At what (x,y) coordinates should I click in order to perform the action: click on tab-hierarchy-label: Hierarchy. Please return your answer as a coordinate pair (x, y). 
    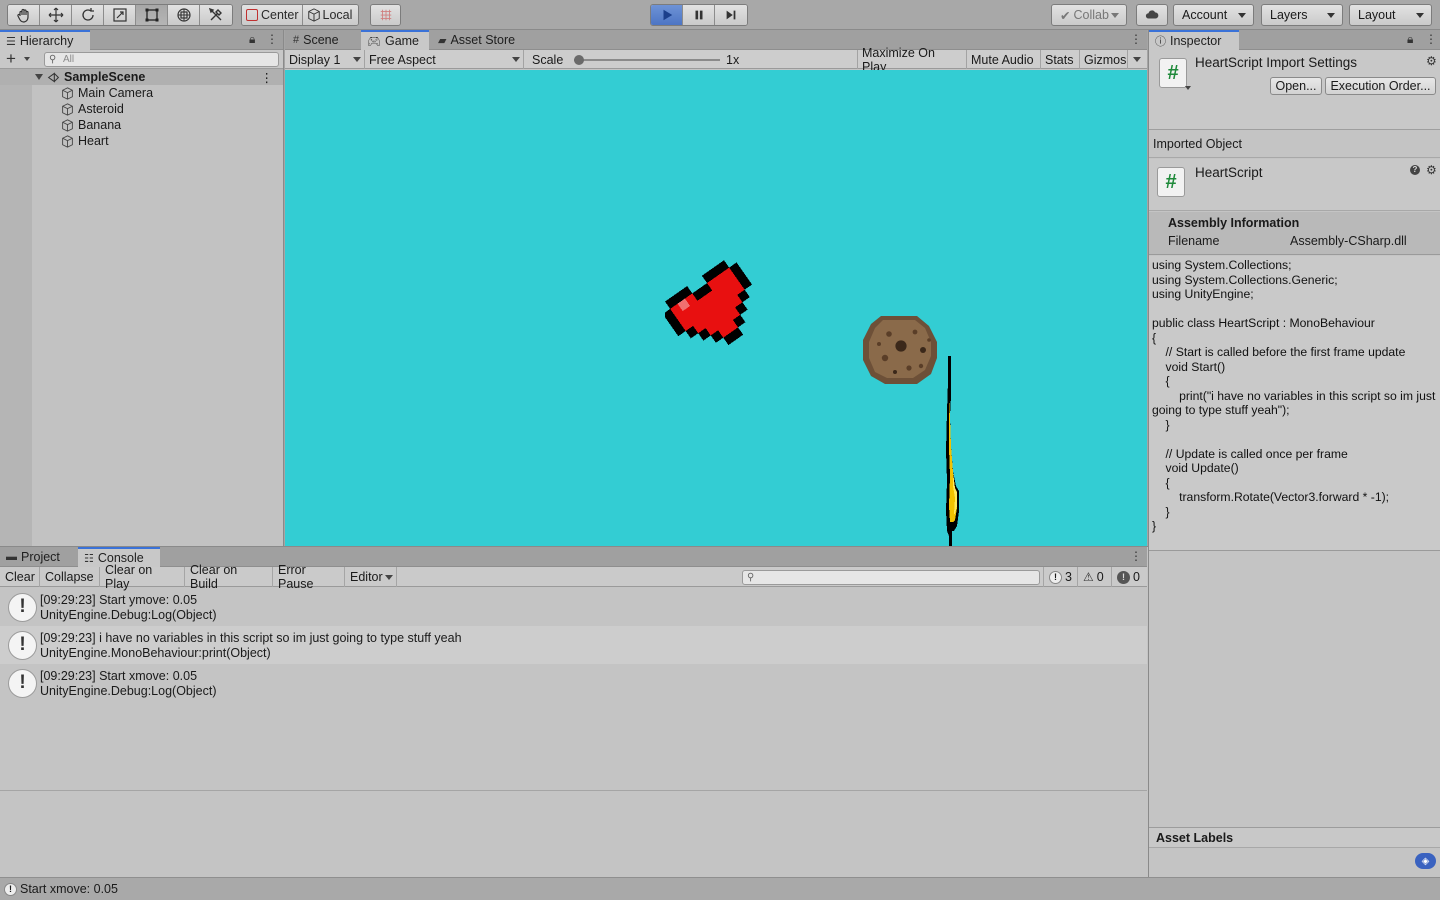
    Looking at the image, I should click on (46, 41).